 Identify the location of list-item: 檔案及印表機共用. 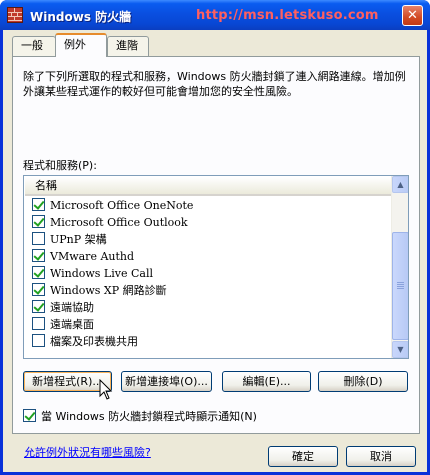
(208, 341).